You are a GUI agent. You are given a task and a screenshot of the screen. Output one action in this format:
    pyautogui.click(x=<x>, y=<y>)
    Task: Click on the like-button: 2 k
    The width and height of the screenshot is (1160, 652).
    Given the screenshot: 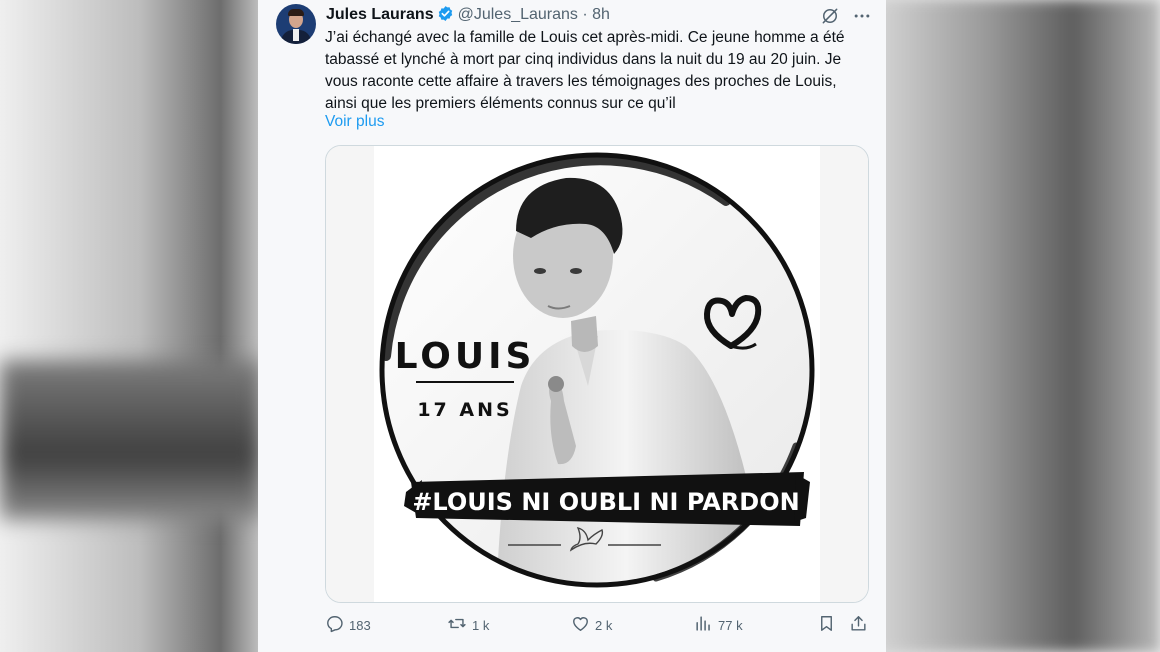 What is the action you would take?
    pyautogui.click(x=591, y=625)
    